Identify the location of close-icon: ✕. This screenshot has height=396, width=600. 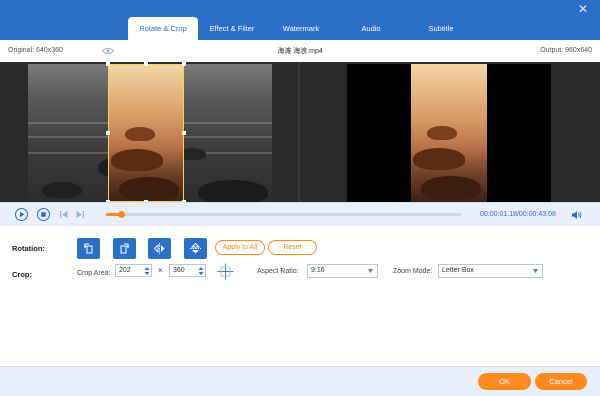
(583, 9).